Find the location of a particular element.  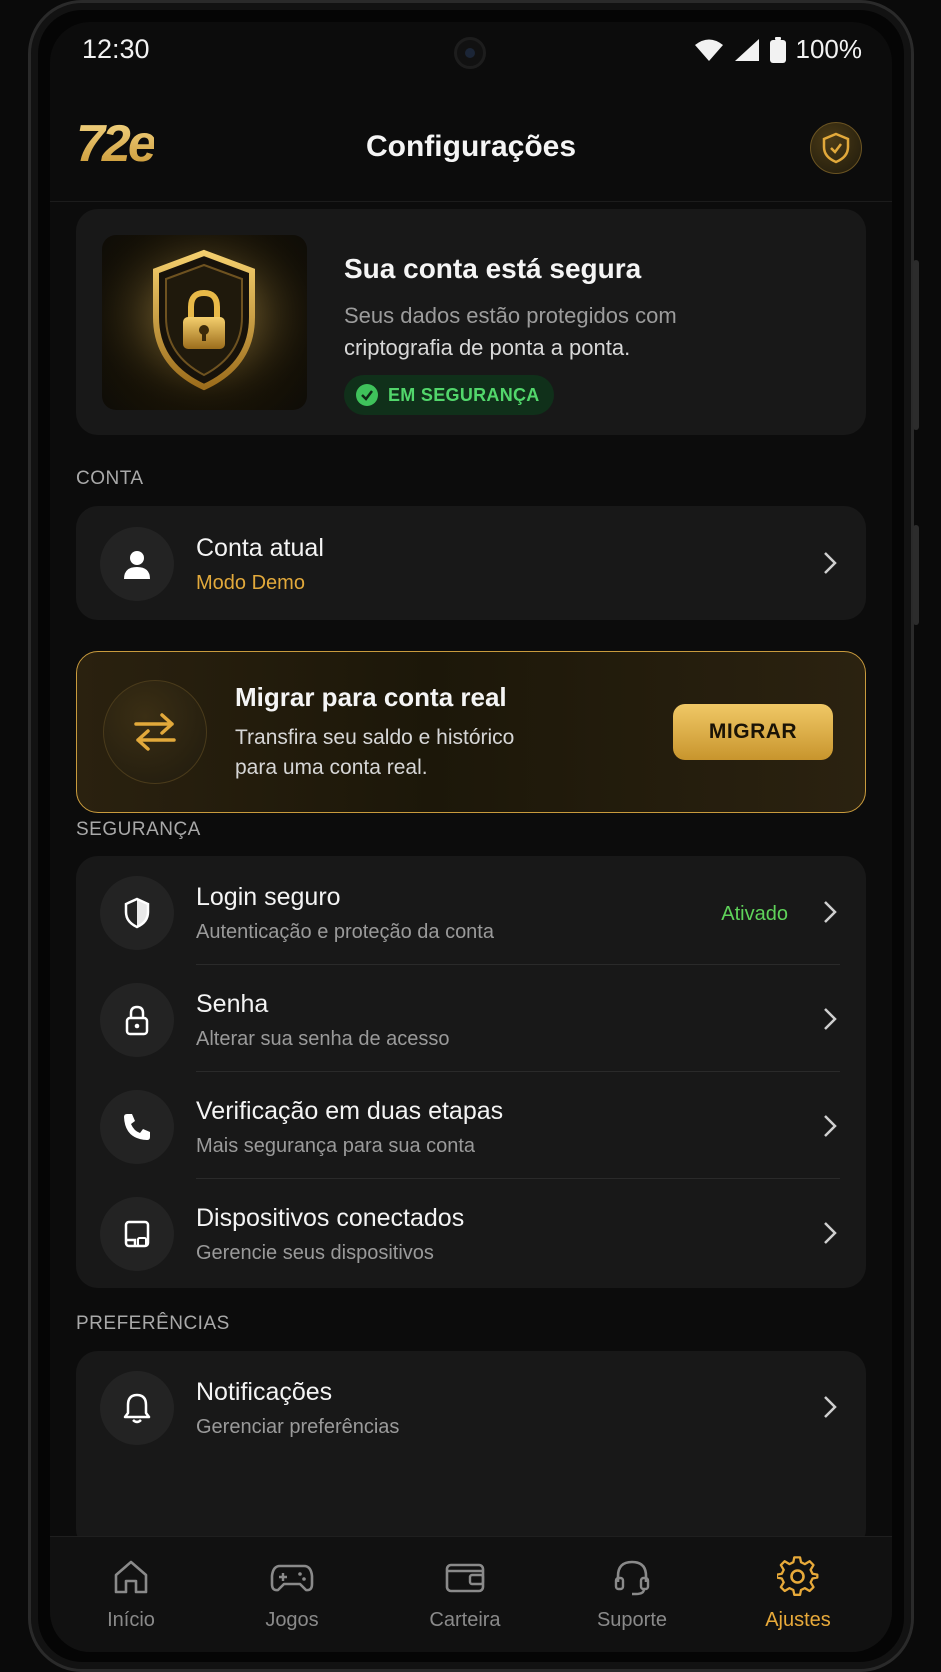

shield-icon-circle is located at coordinates (137, 913).